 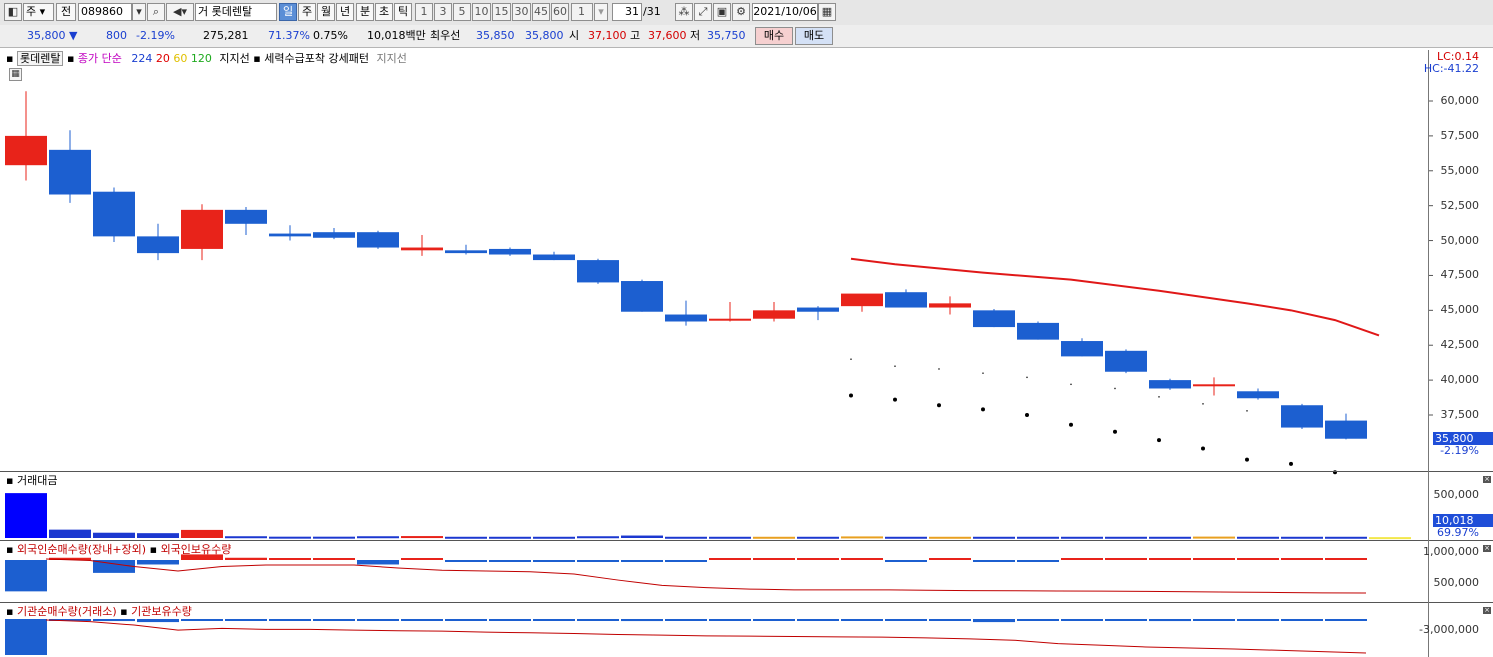 I want to click on stock-code-input: 089860, so click(x=105, y=12).